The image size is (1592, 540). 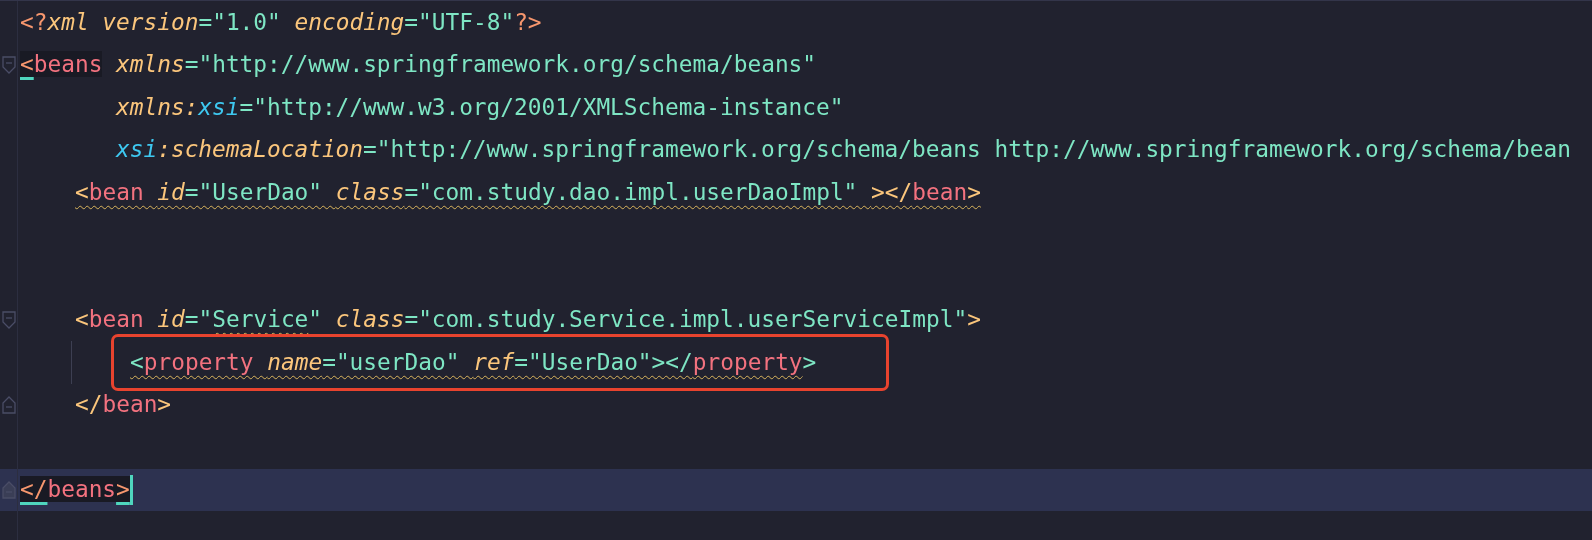 What do you see at coordinates (528, 320) in the screenshot?
I see `code-line: <bean id="Service" class="com.study.Service.impl.userServiceImpl">` at bounding box center [528, 320].